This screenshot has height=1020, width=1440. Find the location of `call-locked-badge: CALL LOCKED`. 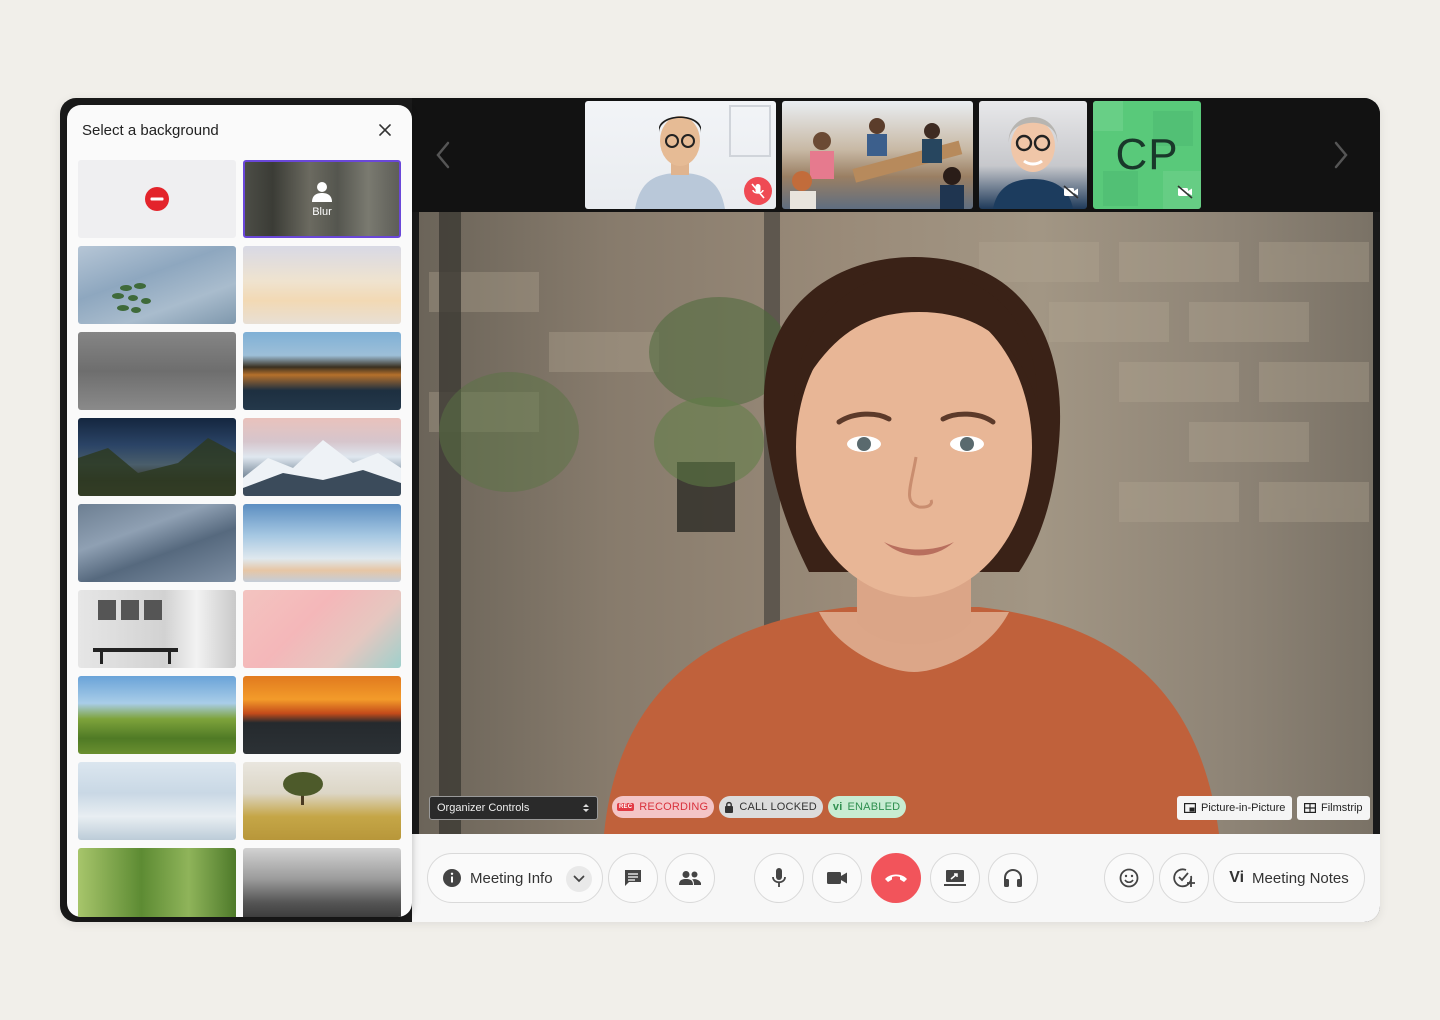

call-locked-badge: CALL LOCKED is located at coordinates (771, 807).